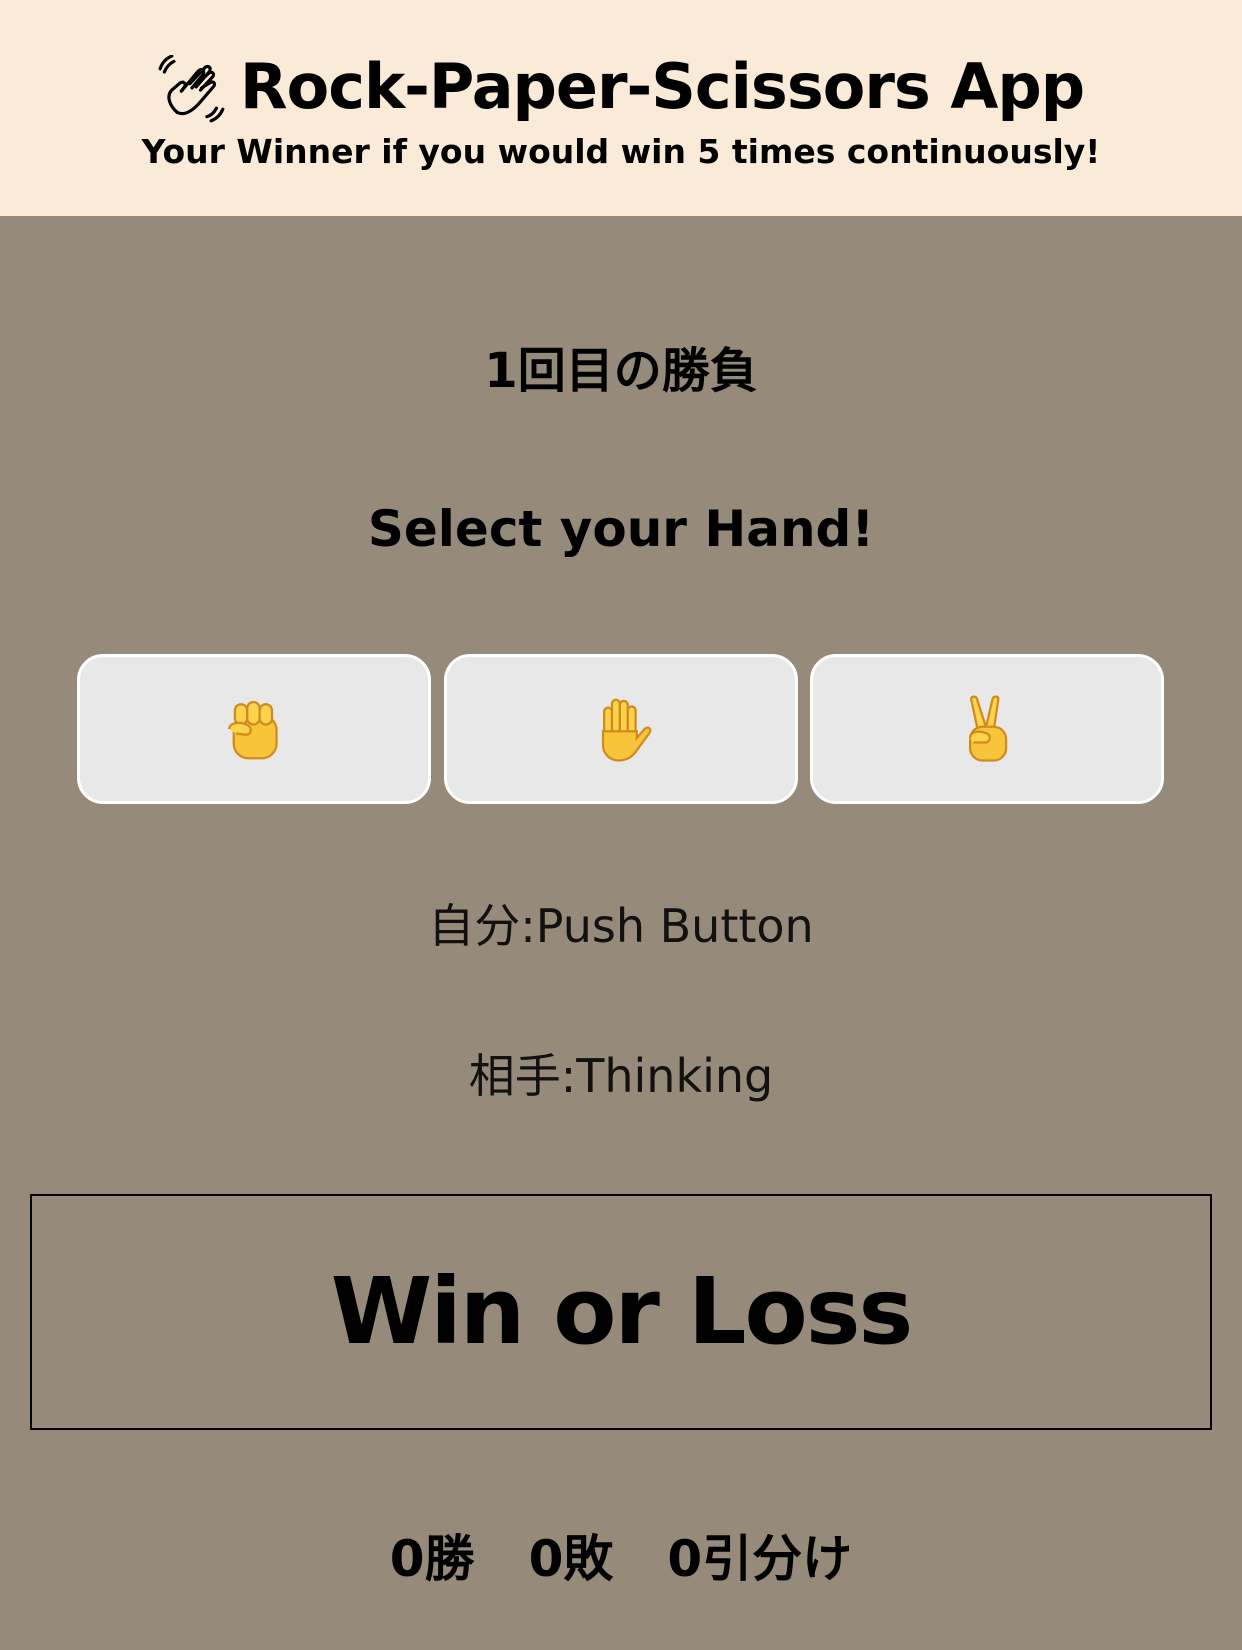 Image resolution: width=1242 pixels, height=1650 pixels. Describe the element at coordinates (621, 371) in the screenshot. I see `round-label: 1回目の勝負` at that location.